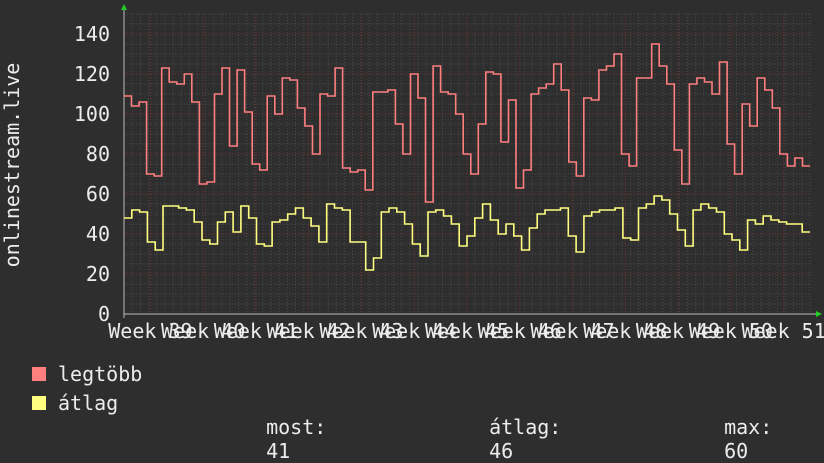 The image size is (824, 463). I want to click on y-tick-labels: 020406080100120140, so click(92, 174).